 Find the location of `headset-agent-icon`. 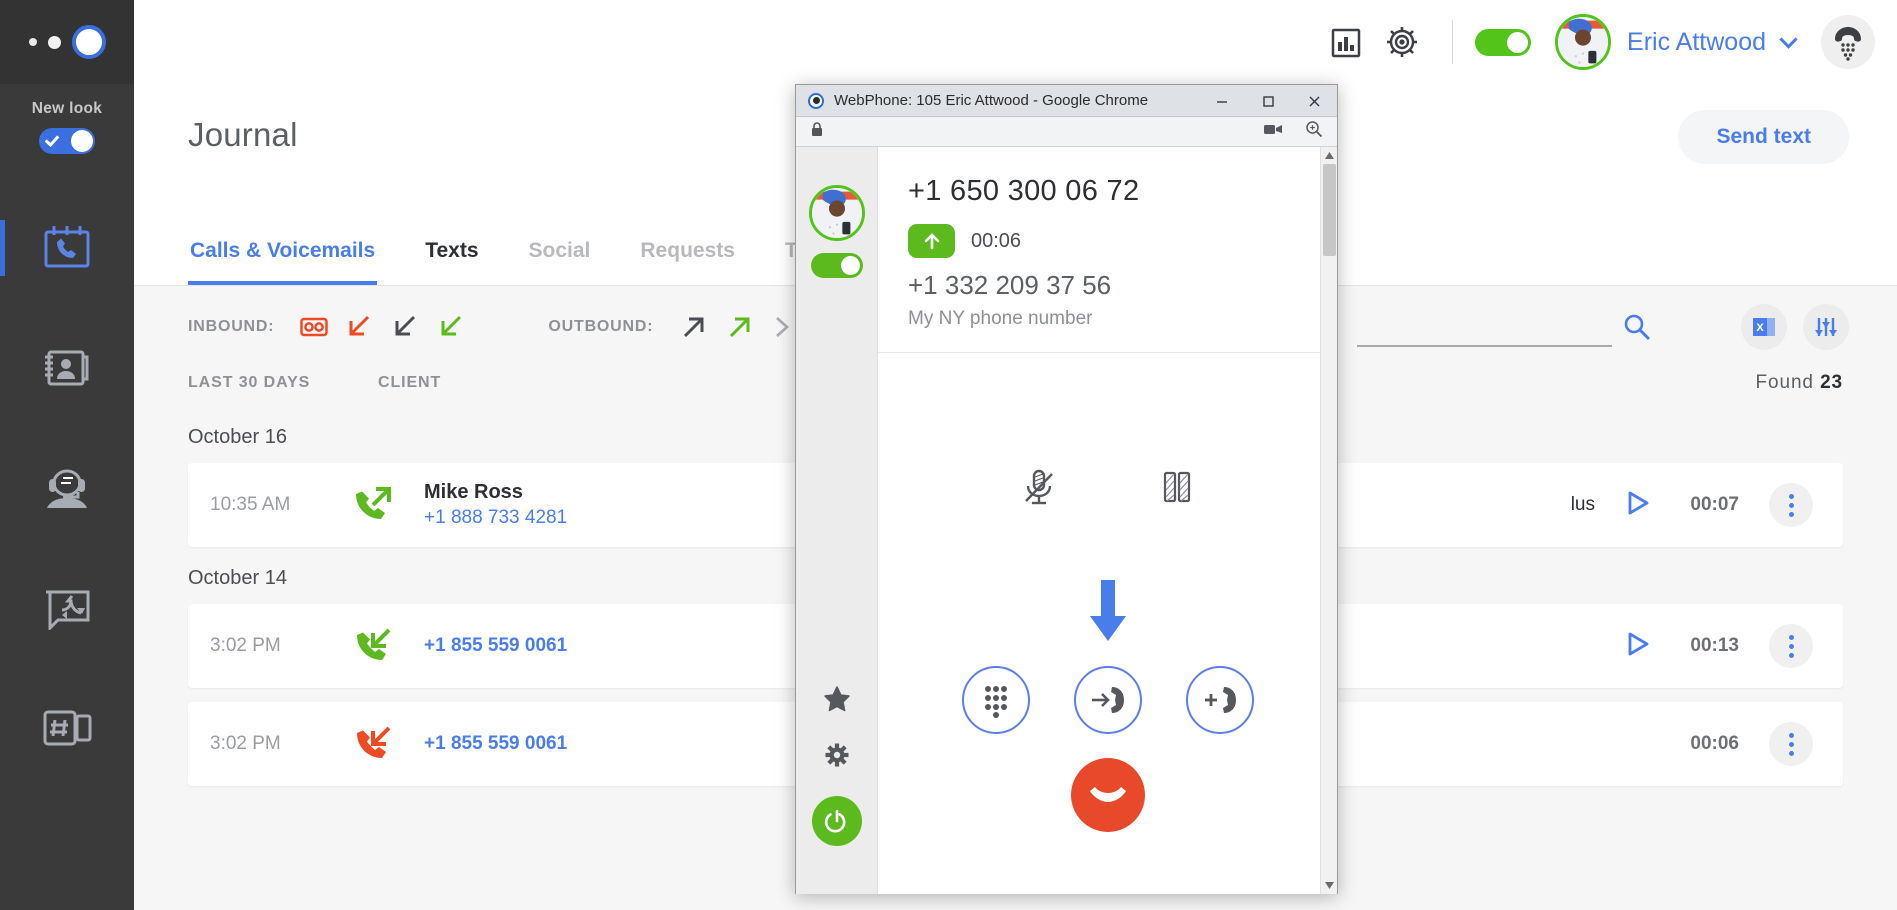

headset-agent-icon is located at coordinates (67, 488).